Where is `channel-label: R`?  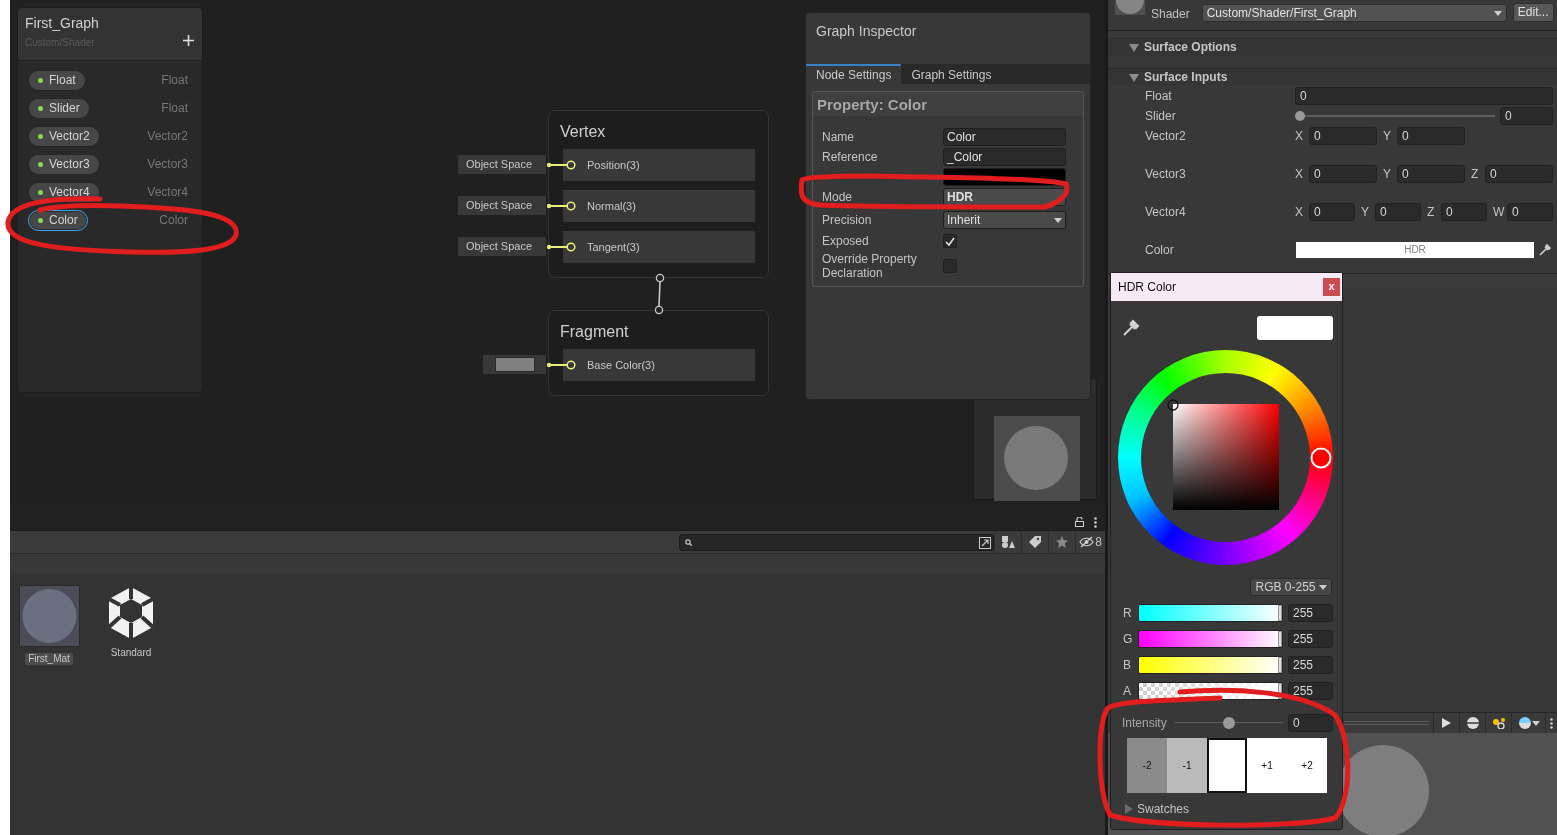
channel-label: R is located at coordinates (1127, 613).